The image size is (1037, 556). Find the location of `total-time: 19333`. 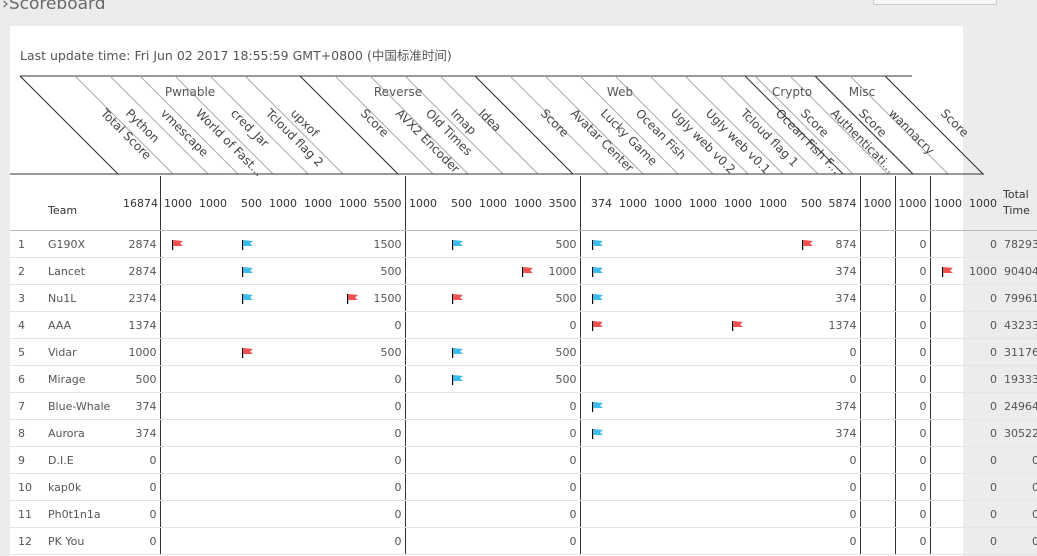

total-time: 19333 is located at coordinates (1018, 379).